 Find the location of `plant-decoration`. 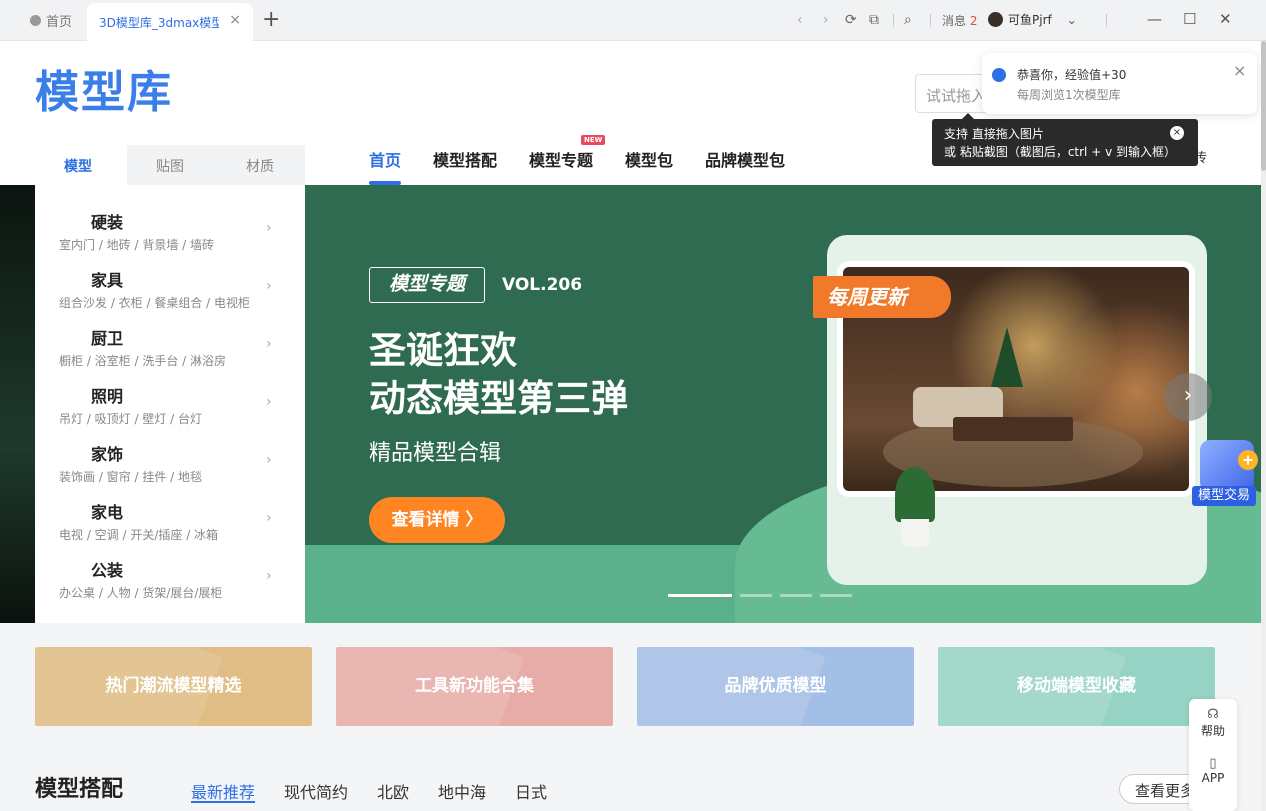

plant-decoration is located at coordinates (915, 507).